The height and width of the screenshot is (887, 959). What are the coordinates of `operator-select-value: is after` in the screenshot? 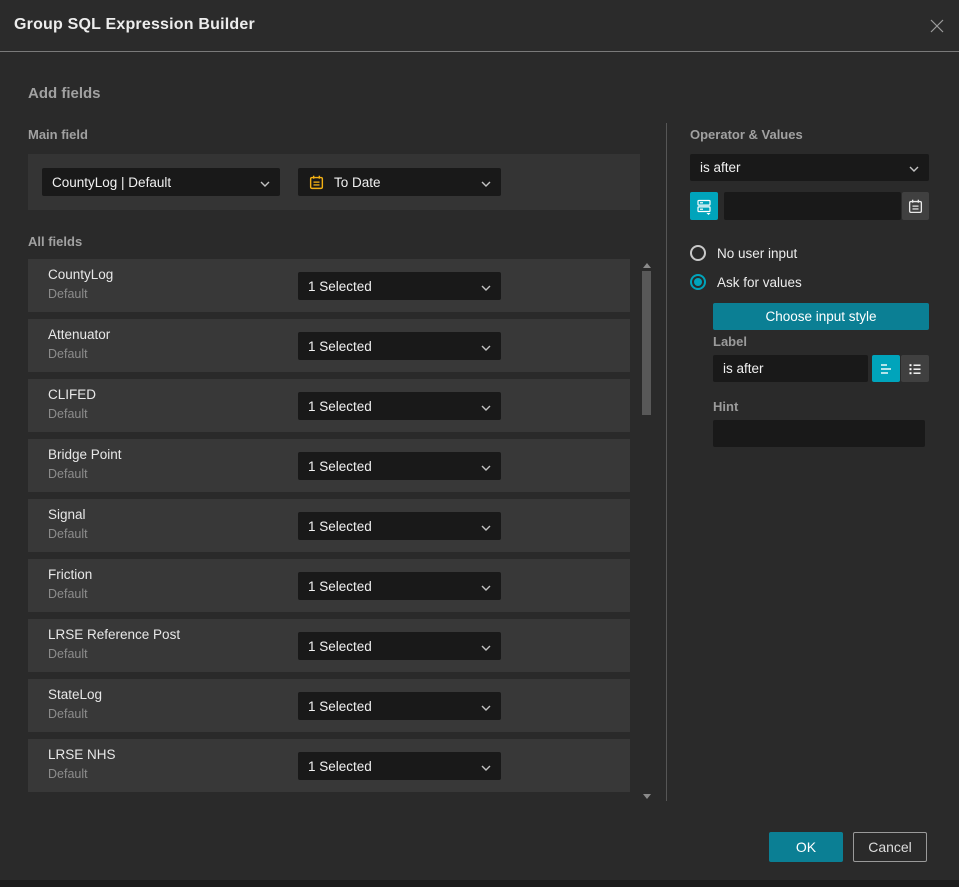 It's located at (720, 167).